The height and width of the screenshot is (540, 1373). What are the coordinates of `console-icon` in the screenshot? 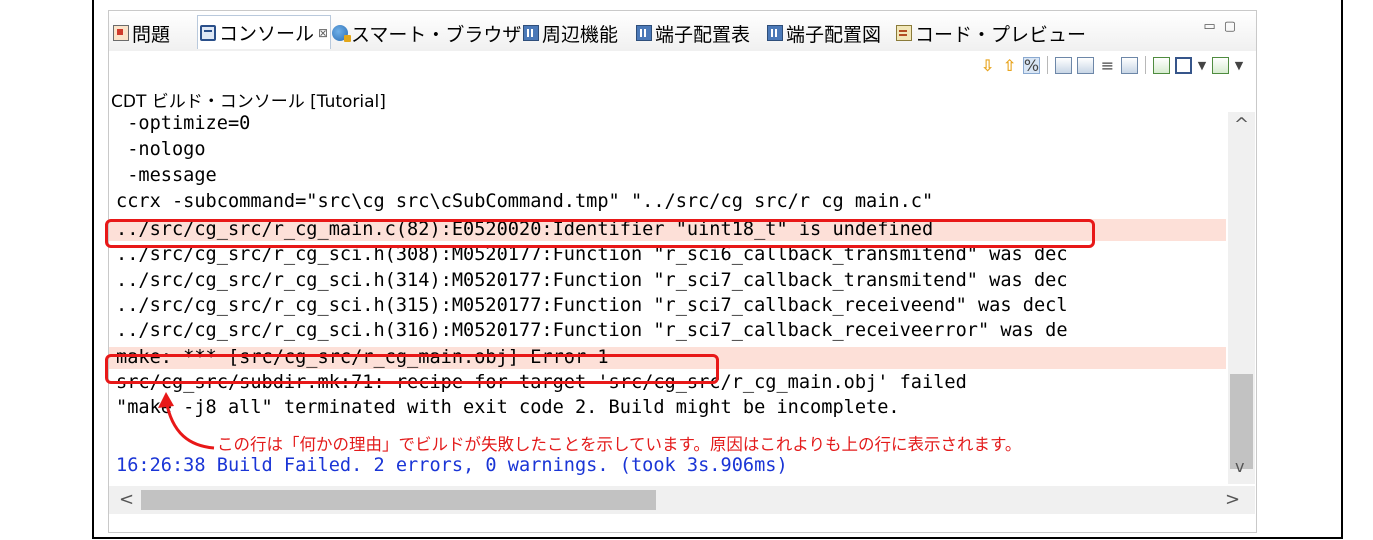 It's located at (208, 32).